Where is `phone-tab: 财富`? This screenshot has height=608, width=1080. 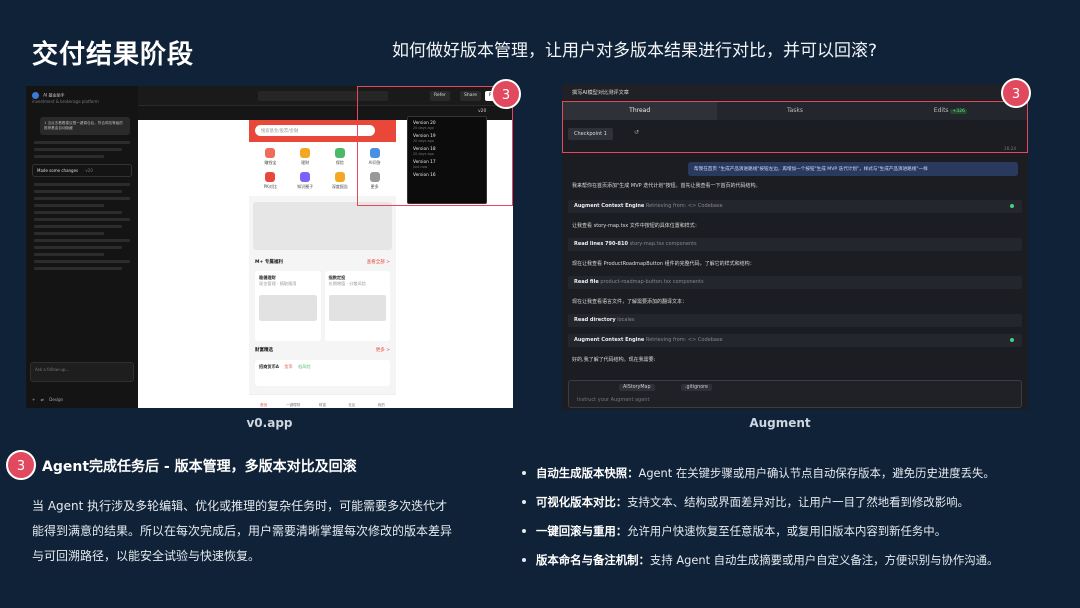
phone-tab: 财富 is located at coordinates (322, 401).